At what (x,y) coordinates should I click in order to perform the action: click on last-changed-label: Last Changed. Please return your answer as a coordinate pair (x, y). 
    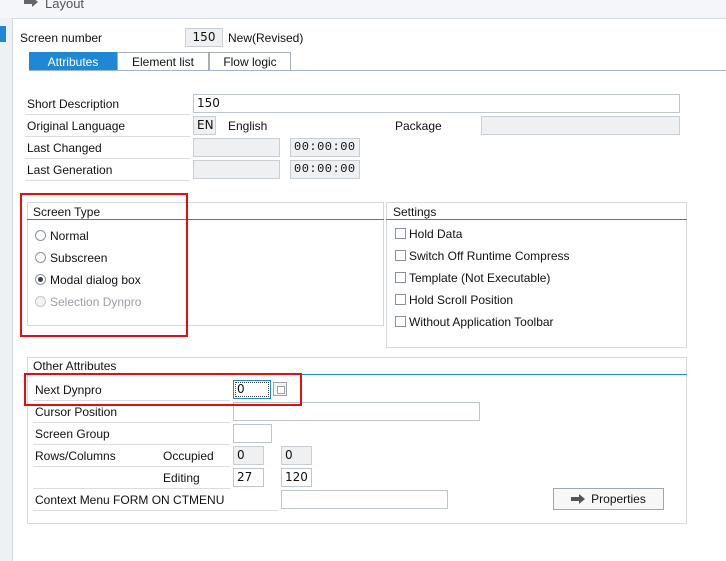
    Looking at the image, I should click on (64, 148).